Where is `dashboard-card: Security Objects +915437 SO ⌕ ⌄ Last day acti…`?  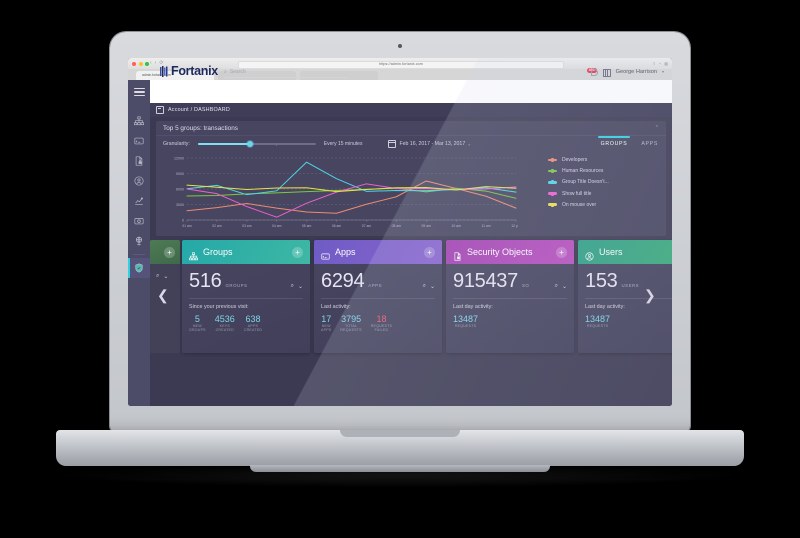
dashboard-card: Security Objects +915437 SO ⌕ ⌄ Last day acti… is located at coordinates (510, 296).